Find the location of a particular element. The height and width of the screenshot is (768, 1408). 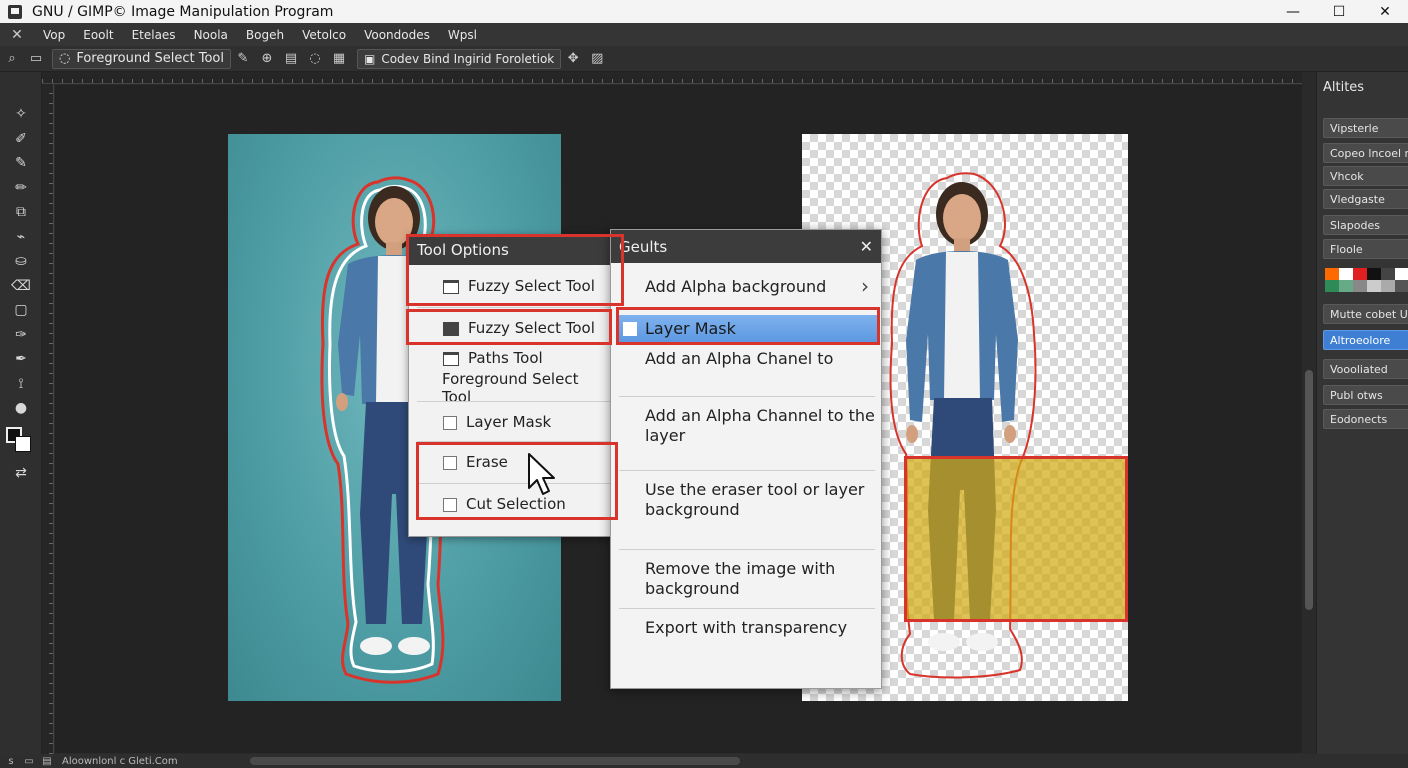

canvas-vertical-scrollbar is located at coordinates (1309, 413).